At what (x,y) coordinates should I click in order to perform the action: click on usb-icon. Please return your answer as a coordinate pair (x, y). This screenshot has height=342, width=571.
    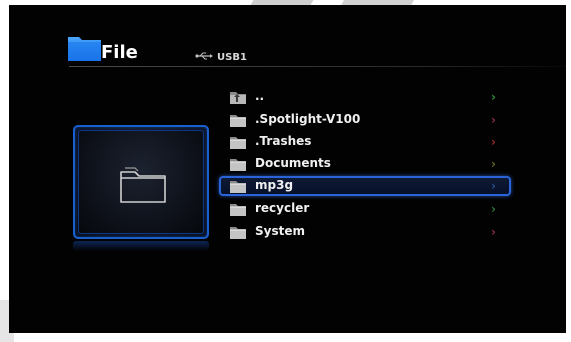
    Looking at the image, I should click on (204, 56).